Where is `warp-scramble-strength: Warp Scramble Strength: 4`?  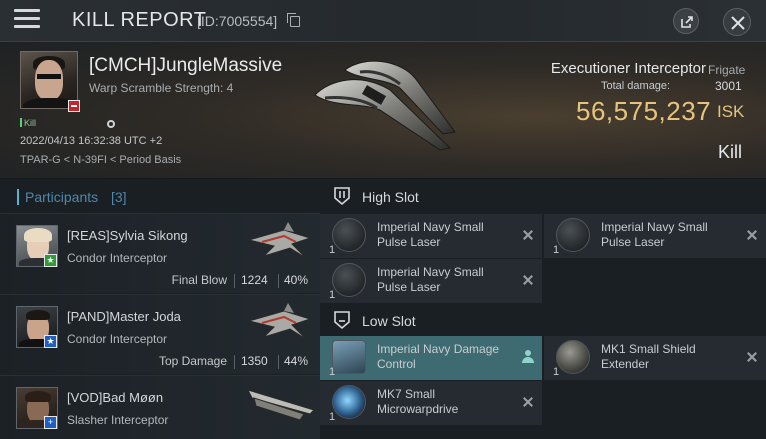
warp-scramble-strength: Warp Scramble Strength: 4 is located at coordinates (161, 88).